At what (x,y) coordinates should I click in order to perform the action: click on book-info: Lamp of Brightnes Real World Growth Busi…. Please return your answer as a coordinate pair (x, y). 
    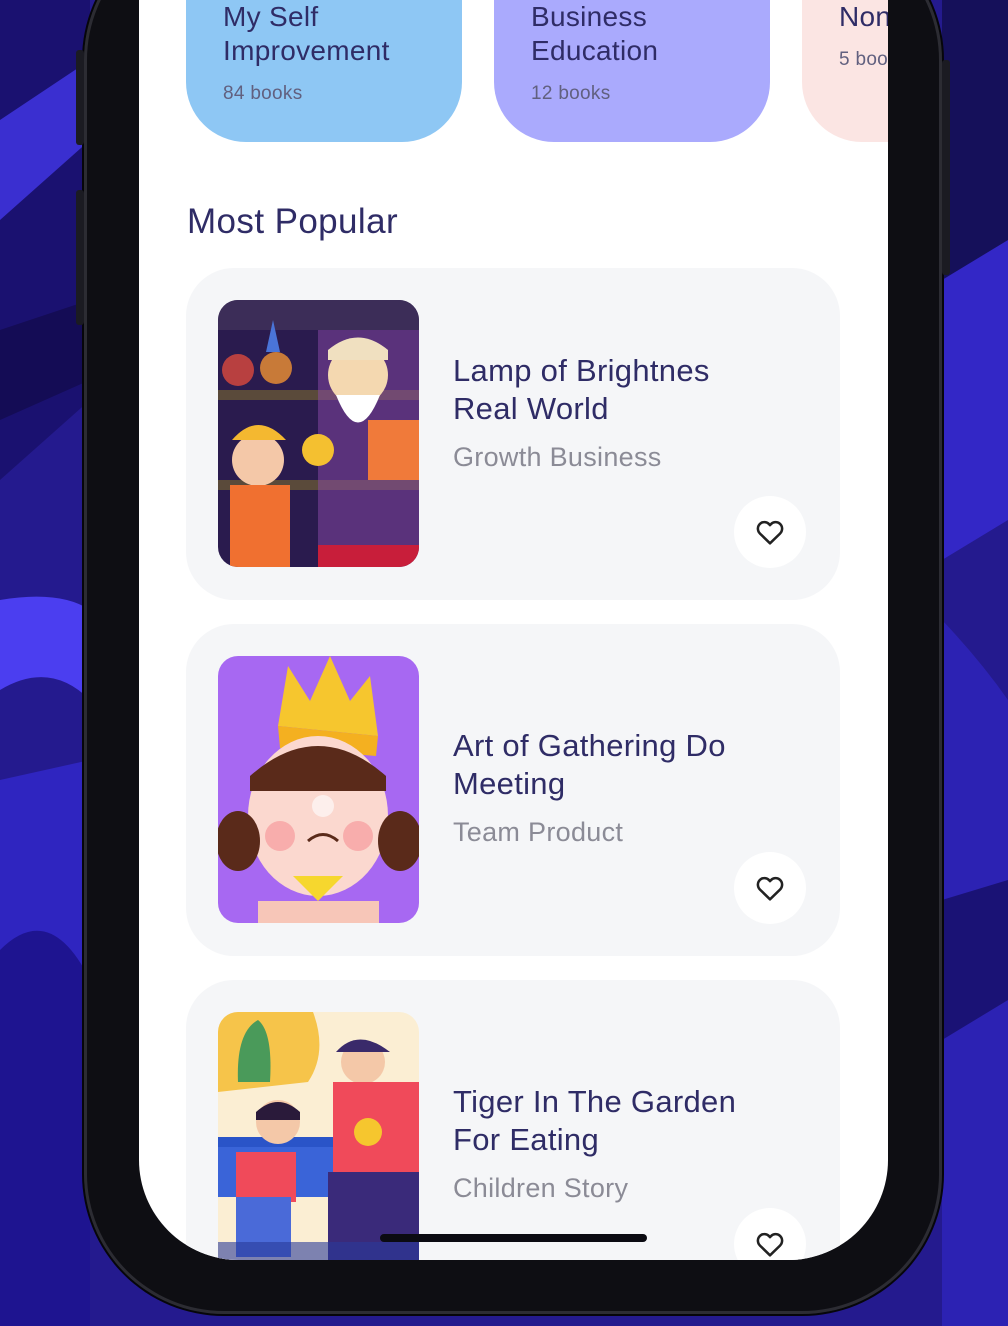
    Looking at the image, I should click on (618, 412).